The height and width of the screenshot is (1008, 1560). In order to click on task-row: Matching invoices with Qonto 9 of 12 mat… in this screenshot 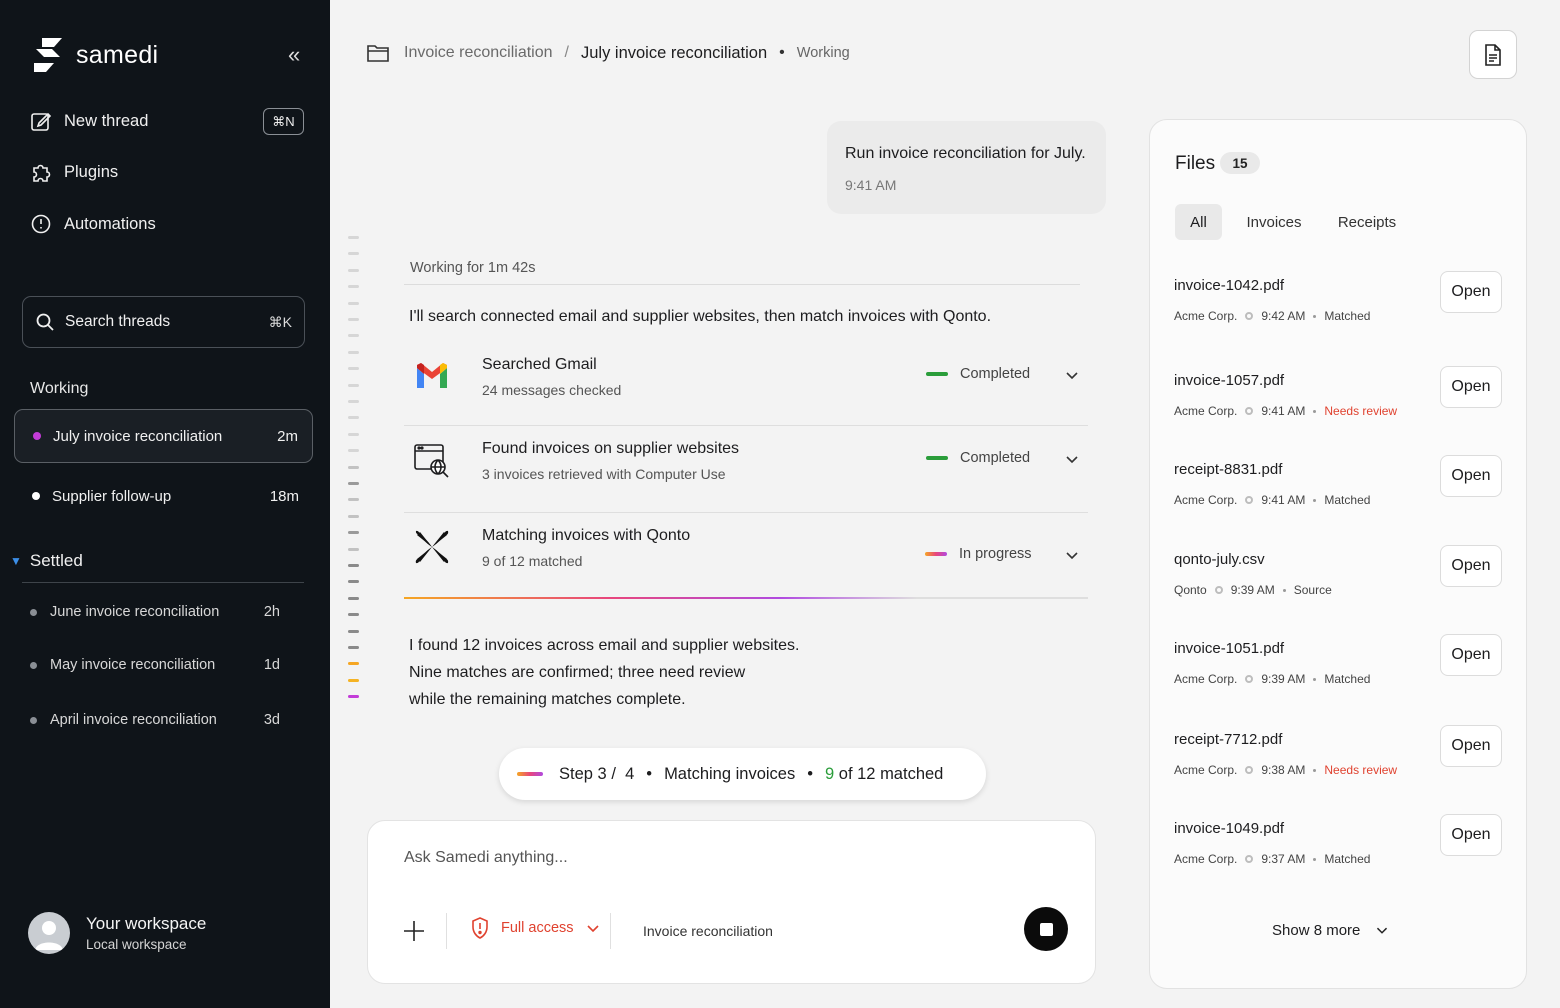, I will do `click(746, 556)`.